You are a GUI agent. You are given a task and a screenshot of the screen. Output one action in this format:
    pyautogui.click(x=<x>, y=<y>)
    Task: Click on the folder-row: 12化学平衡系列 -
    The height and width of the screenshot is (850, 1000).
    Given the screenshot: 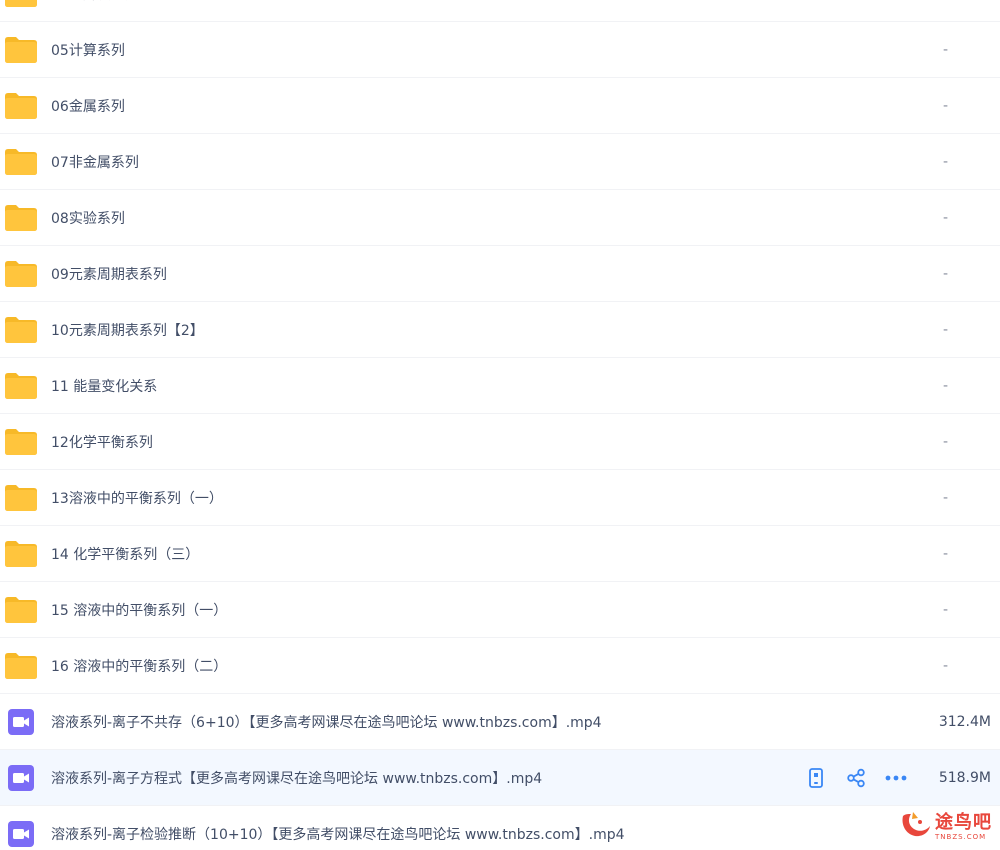 What is the action you would take?
    pyautogui.click(x=500, y=442)
    